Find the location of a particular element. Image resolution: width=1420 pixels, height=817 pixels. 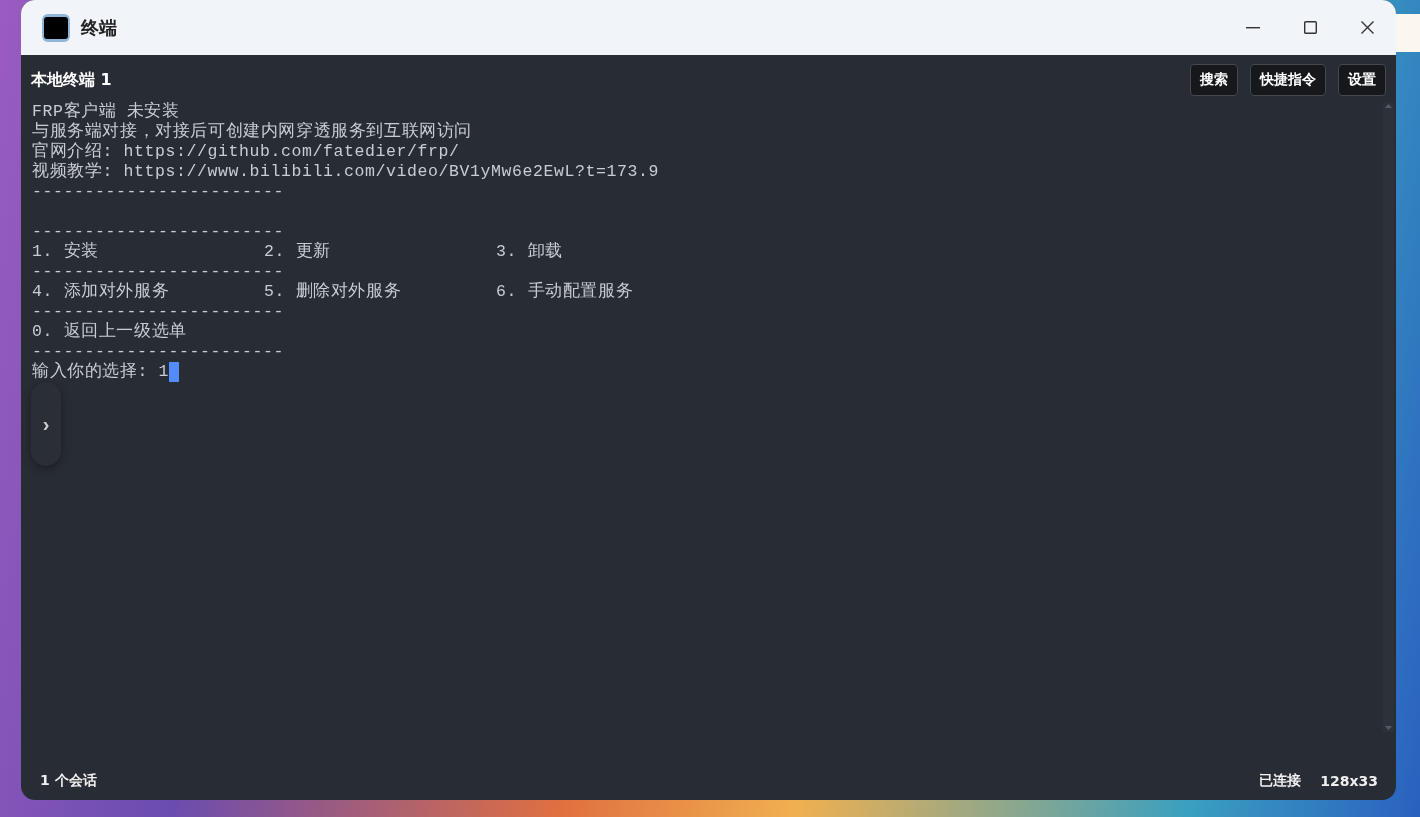

menu-option: 4. 添加对外服务 is located at coordinates (148, 292).